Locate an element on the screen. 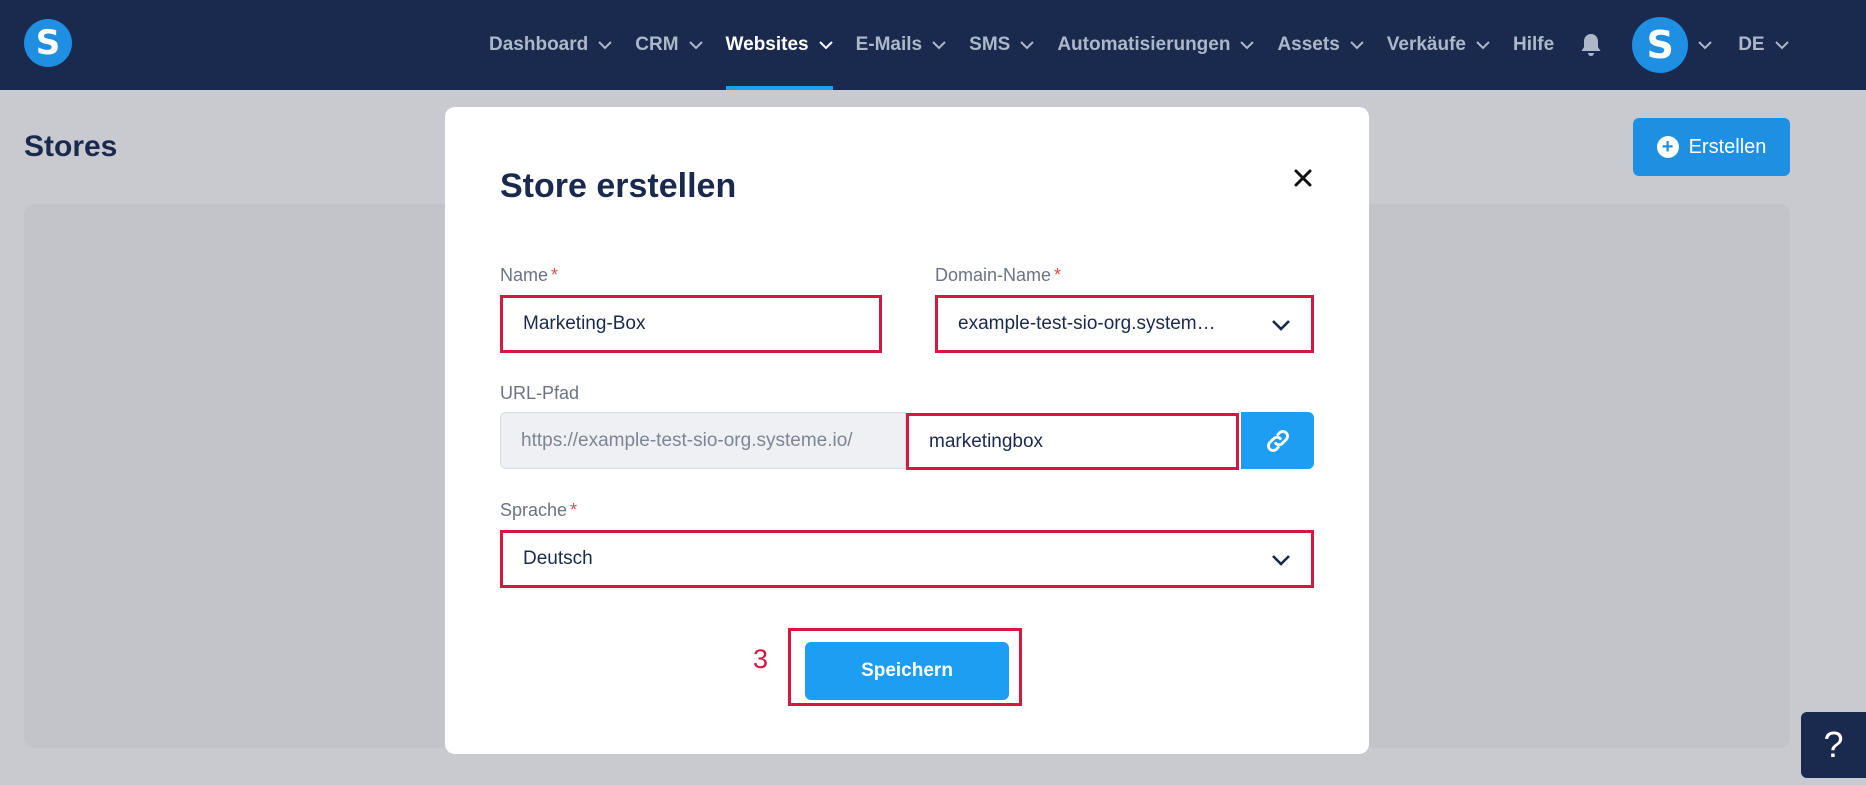 Image resolution: width=1866 pixels, height=785 pixels. nav-assets: Assets is located at coordinates (1320, 45).